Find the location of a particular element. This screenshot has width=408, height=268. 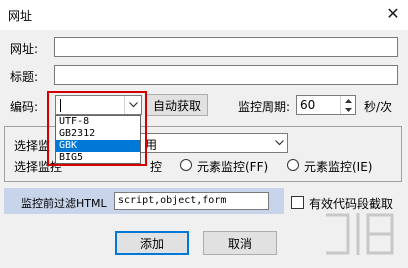

spinner-down-icon is located at coordinates (347, 109).